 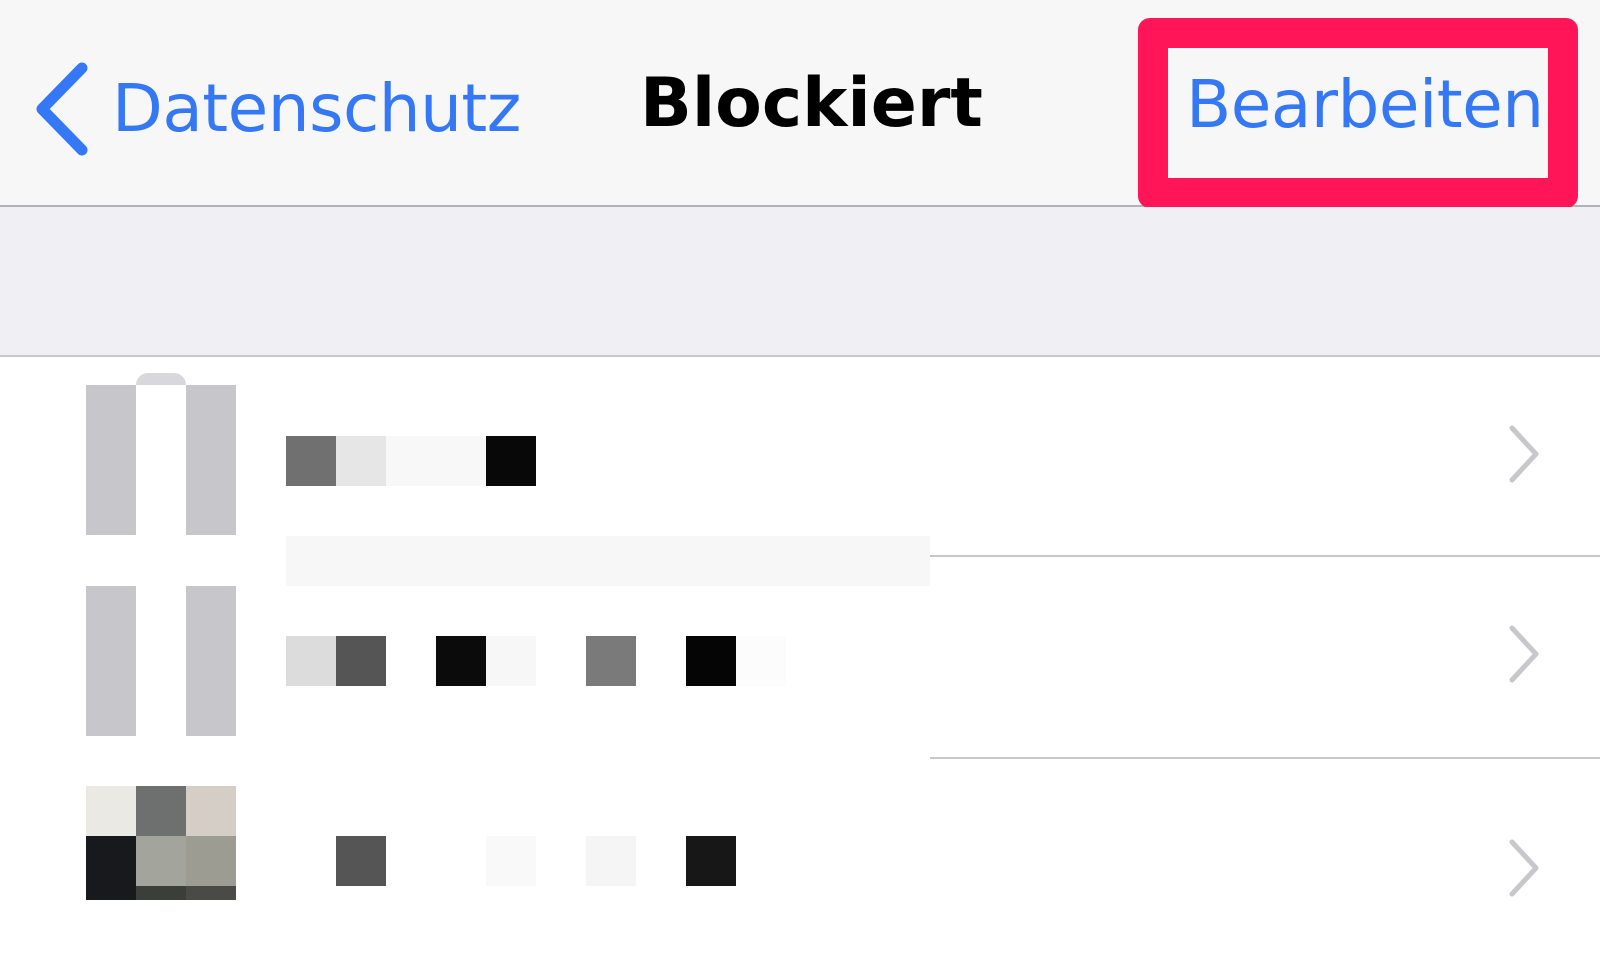 What do you see at coordinates (811, 103) in the screenshot?
I see `page-title: Blockiert` at bounding box center [811, 103].